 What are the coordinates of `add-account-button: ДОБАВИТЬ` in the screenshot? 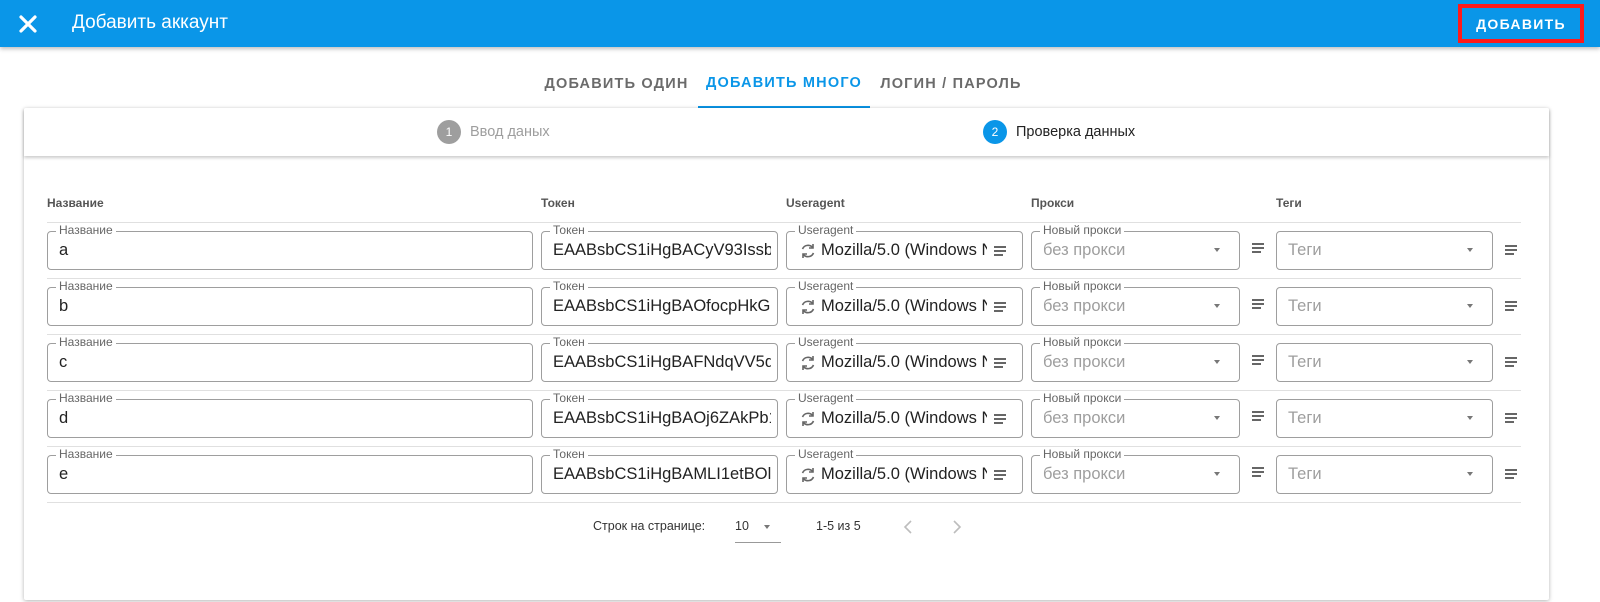 It's located at (1521, 23).